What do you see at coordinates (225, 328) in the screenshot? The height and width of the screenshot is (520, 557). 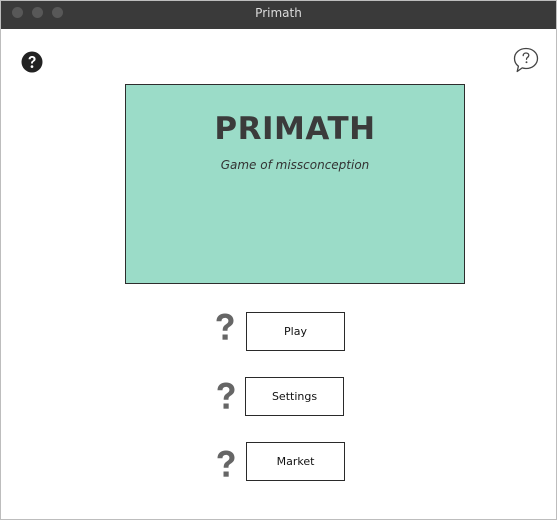 I see `play-help-icon` at bounding box center [225, 328].